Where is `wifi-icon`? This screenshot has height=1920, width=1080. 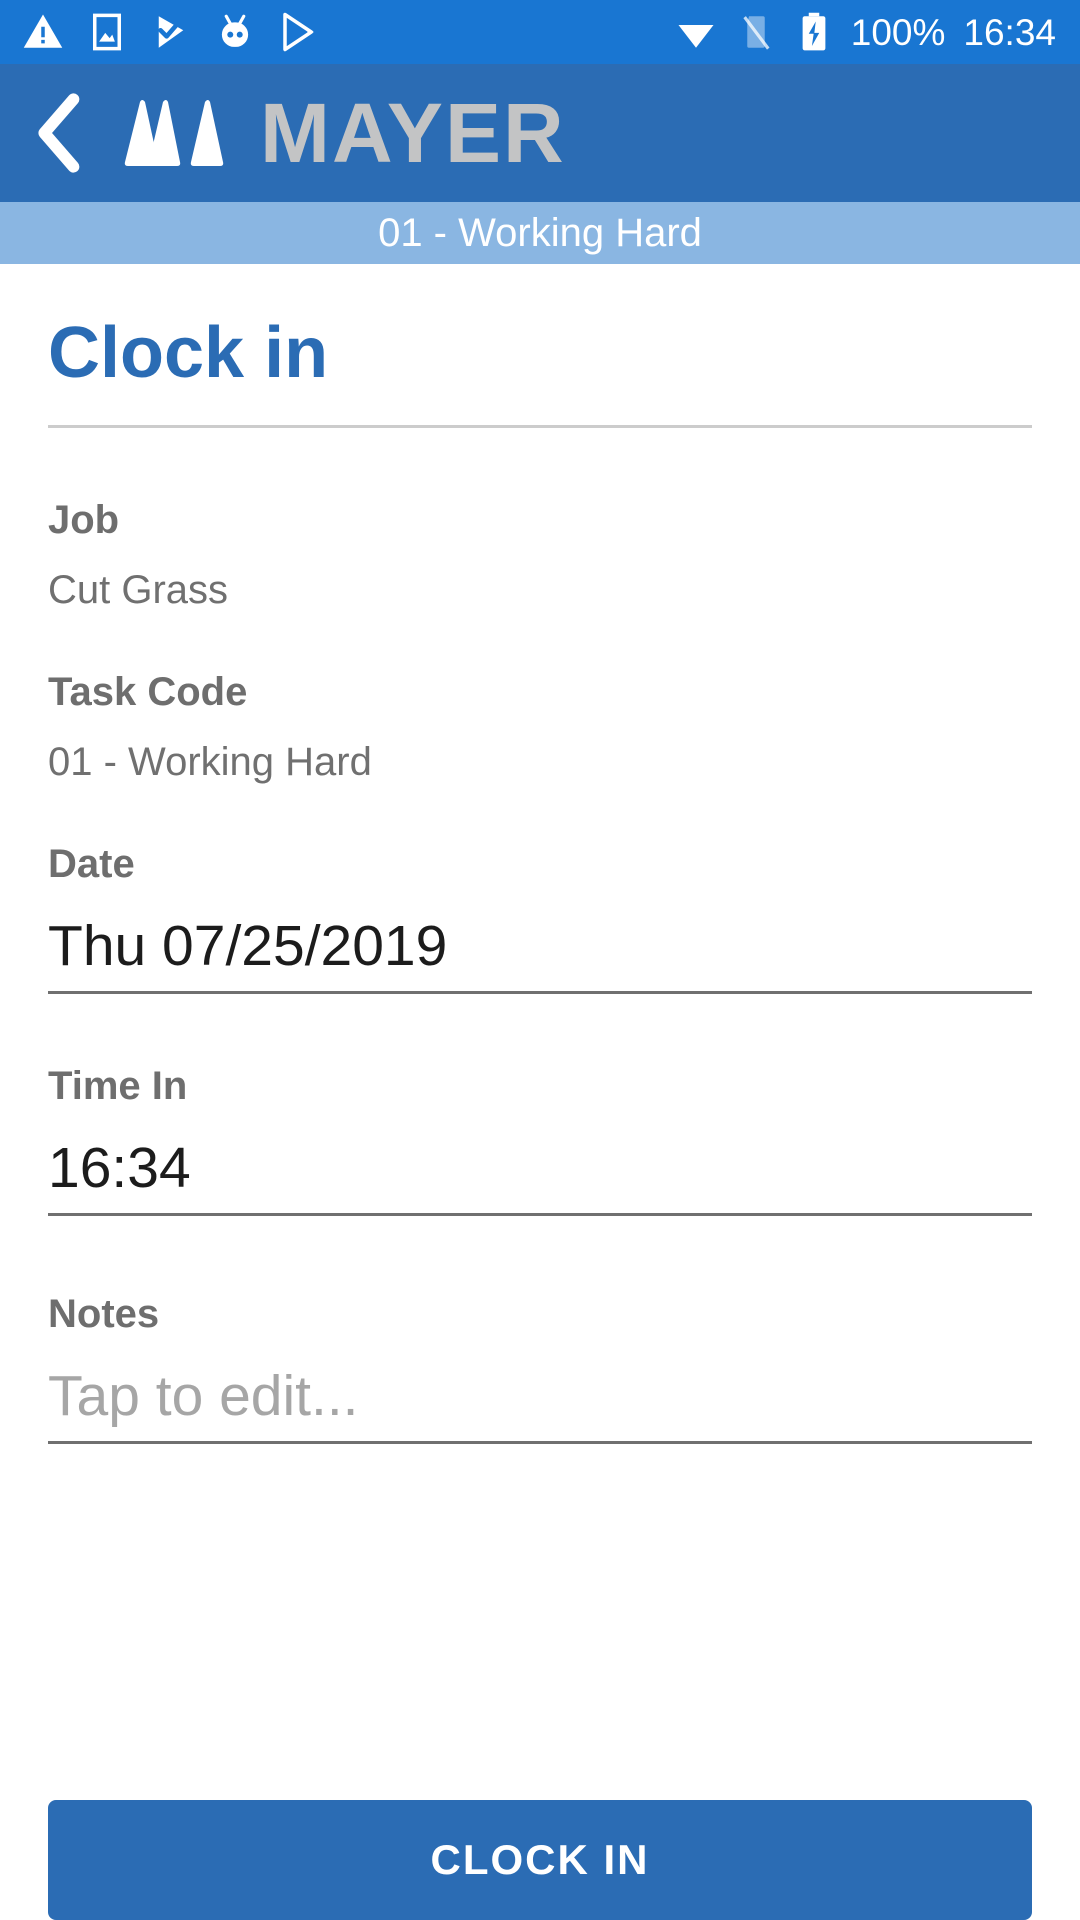 wifi-icon is located at coordinates (696, 36).